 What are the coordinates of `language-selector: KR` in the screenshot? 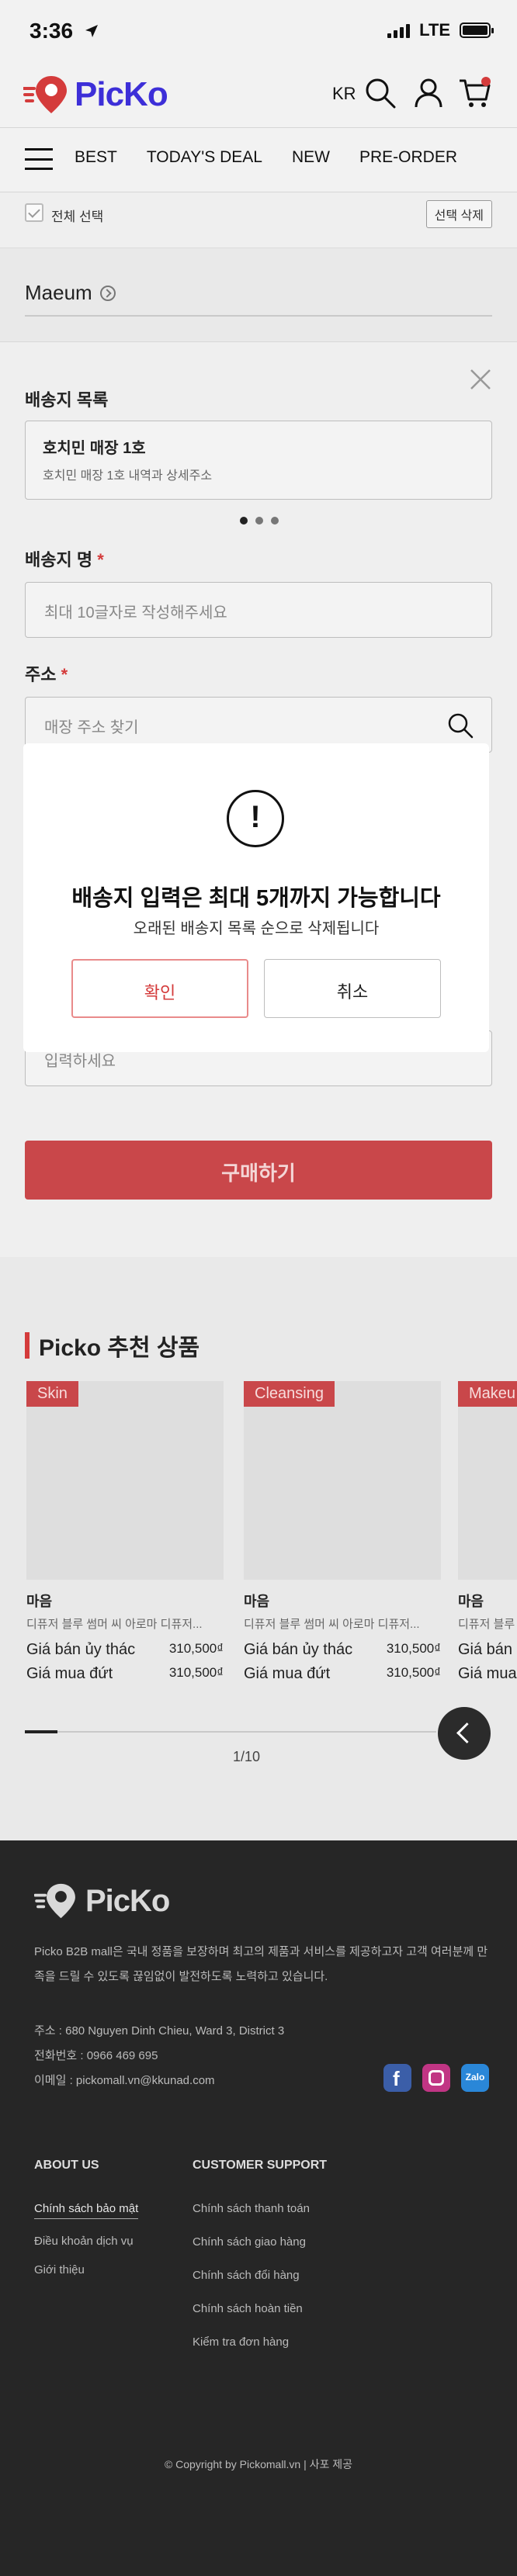 It's located at (344, 94).